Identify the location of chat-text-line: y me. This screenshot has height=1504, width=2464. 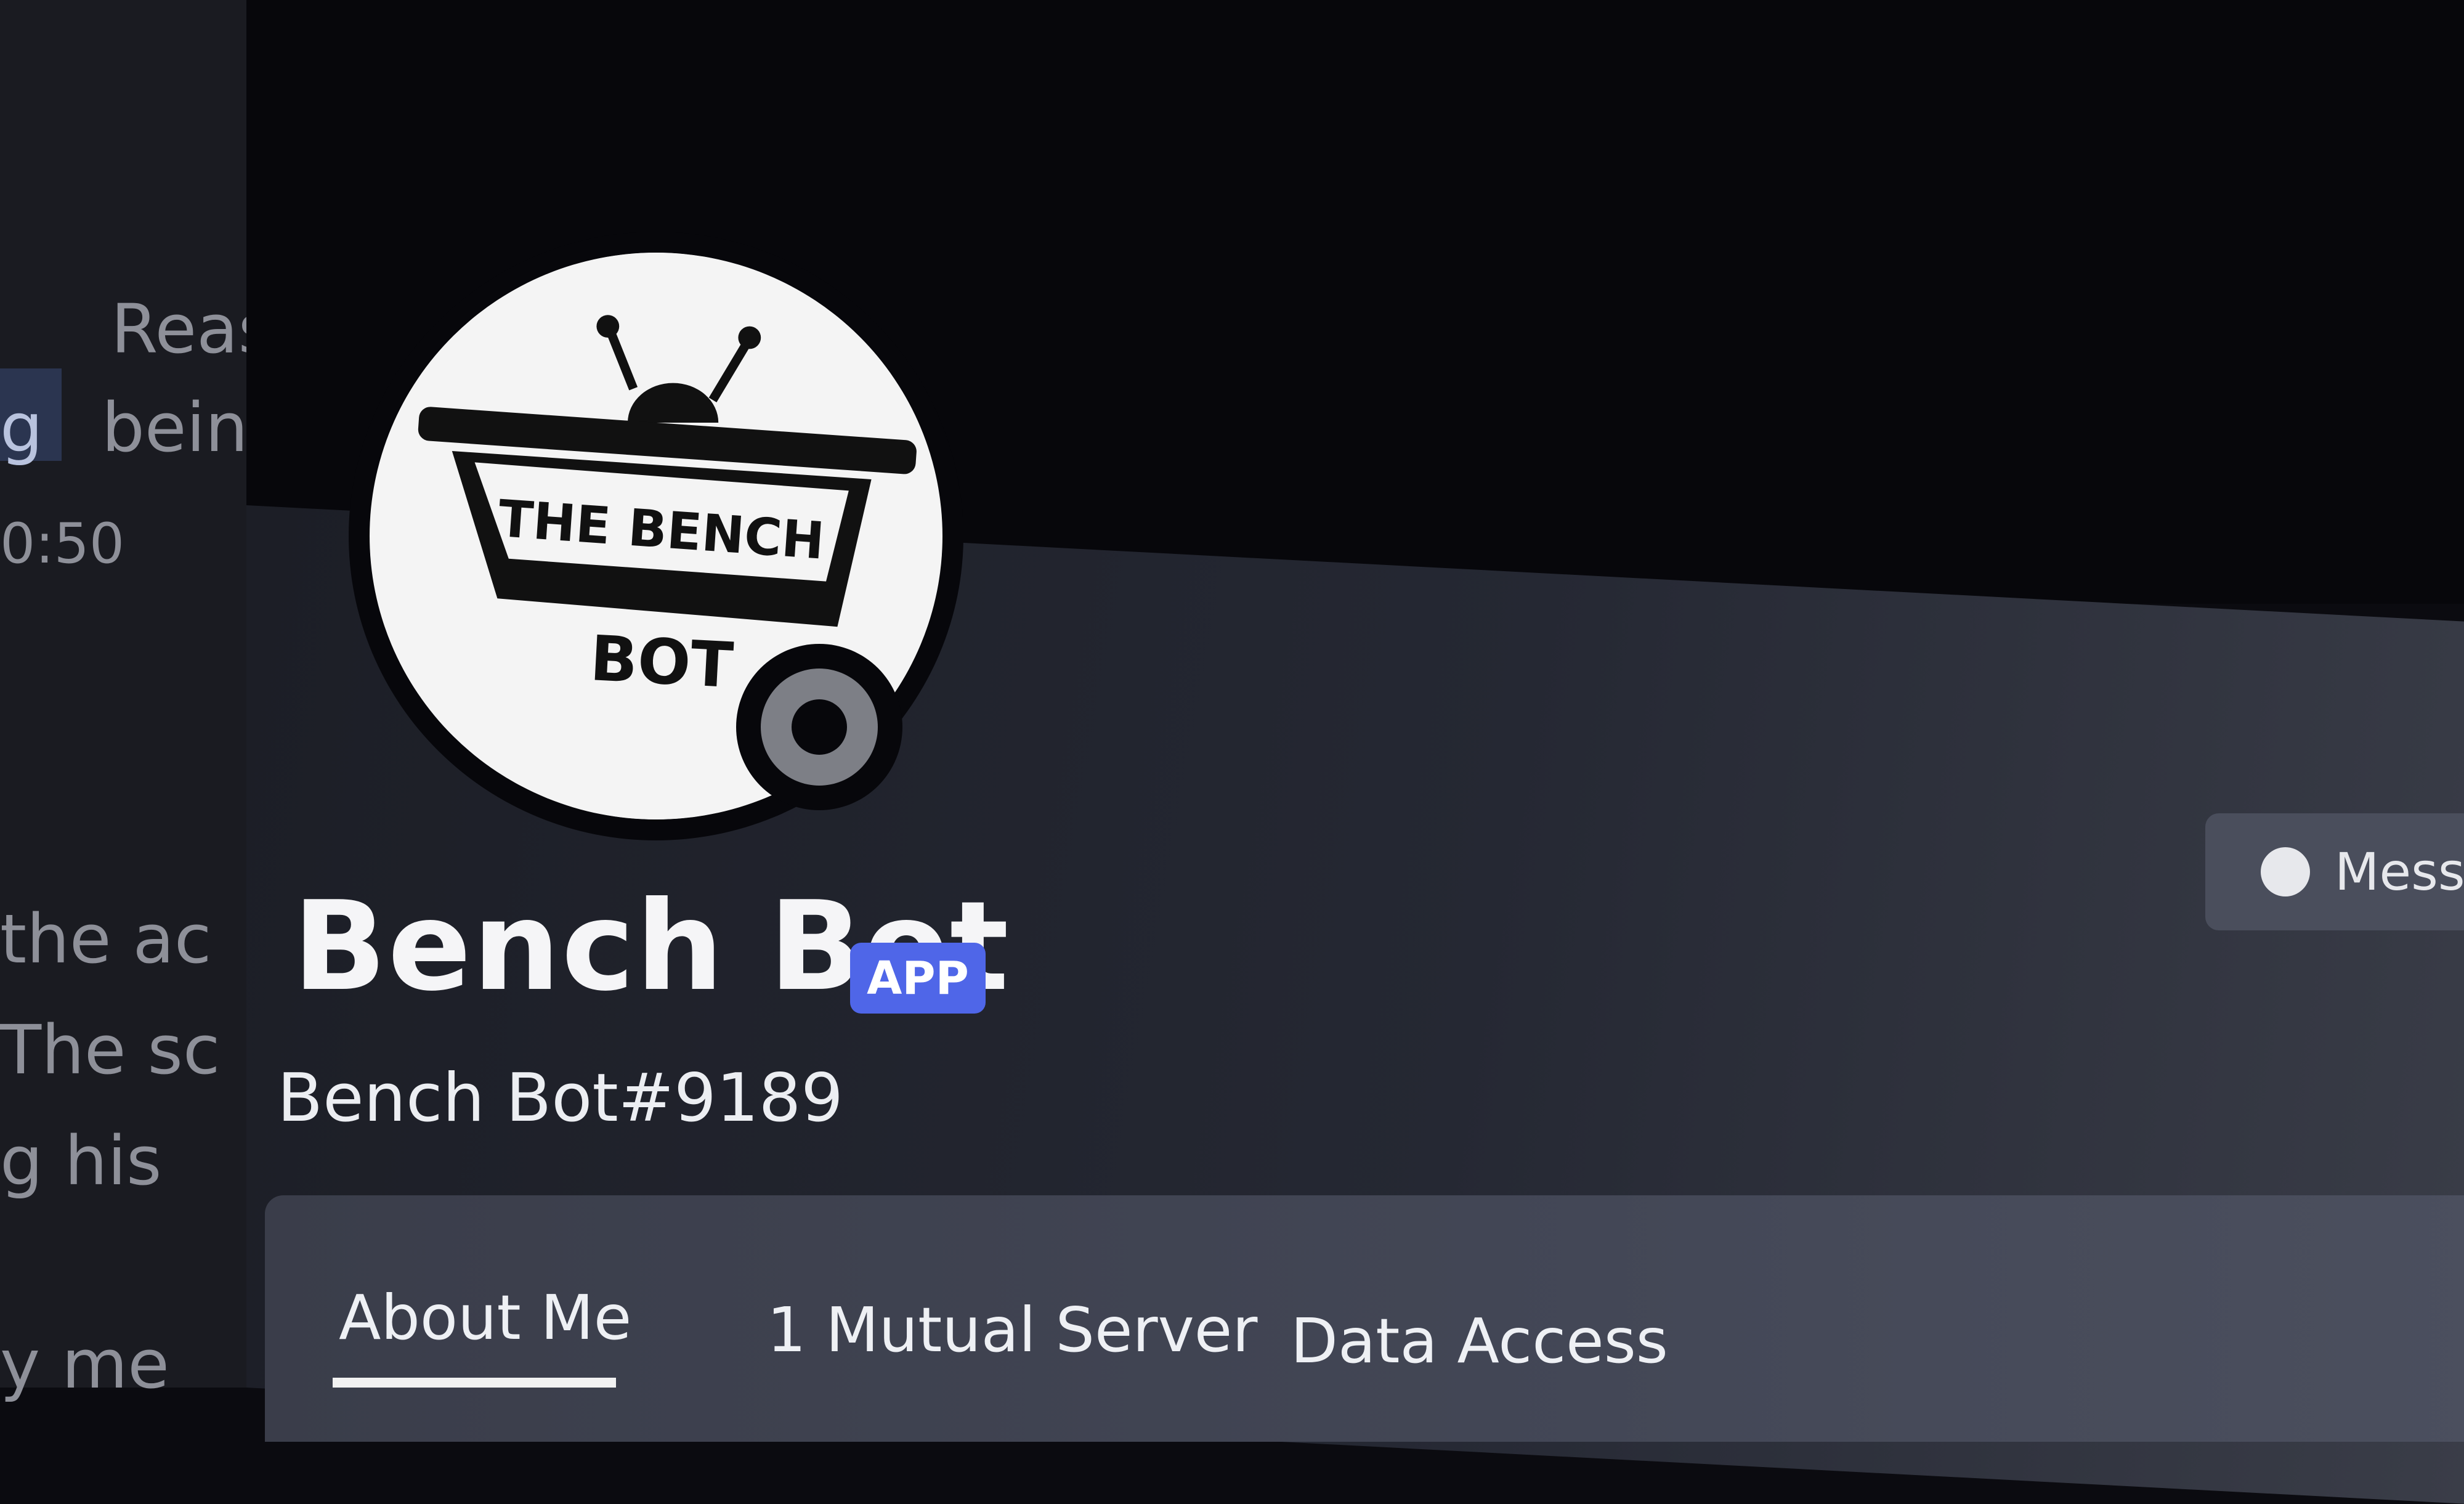
(84, 1364).